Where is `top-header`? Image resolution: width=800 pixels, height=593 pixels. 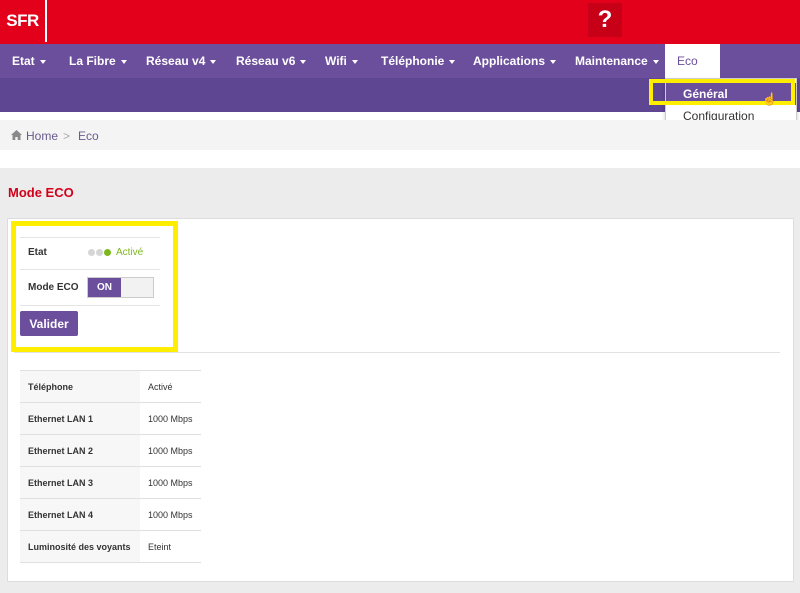 top-header is located at coordinates (400, 22).